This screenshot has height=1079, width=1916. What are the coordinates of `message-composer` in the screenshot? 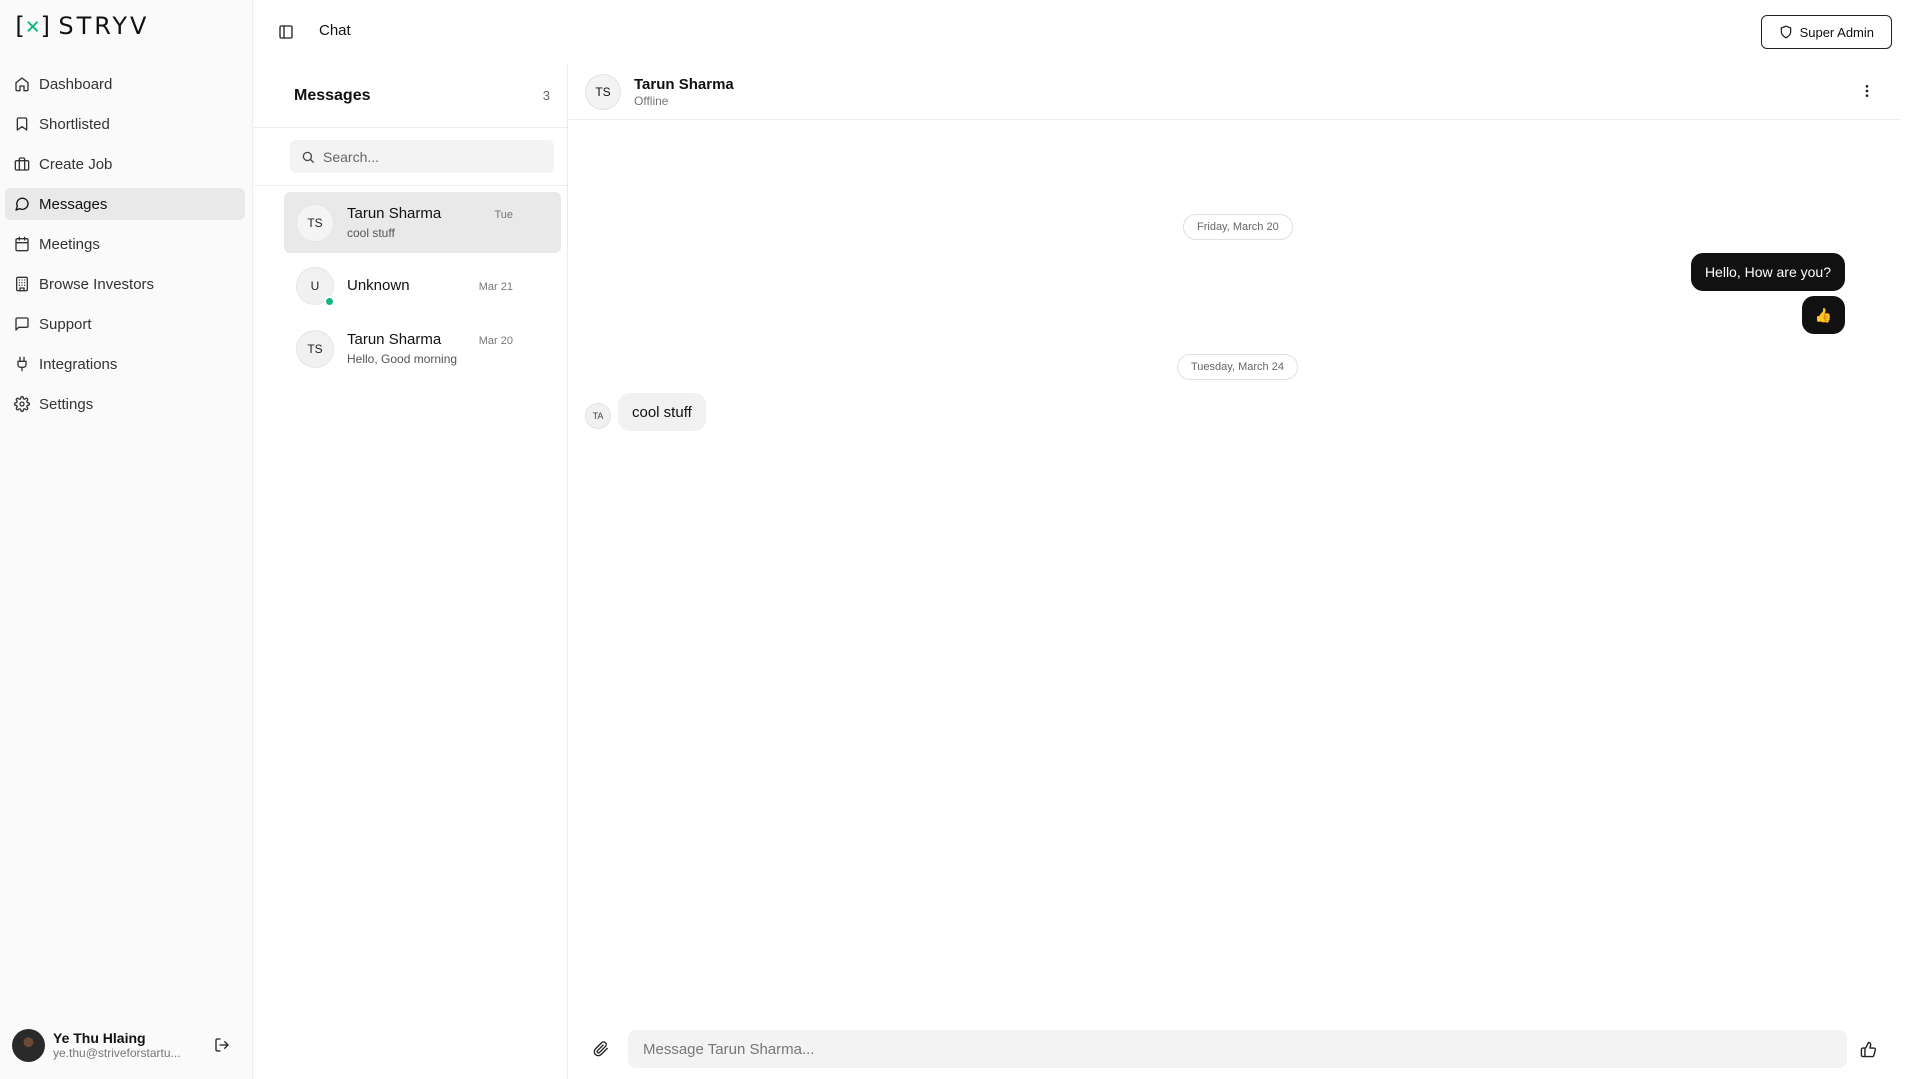 It's located at (1234, 1047).